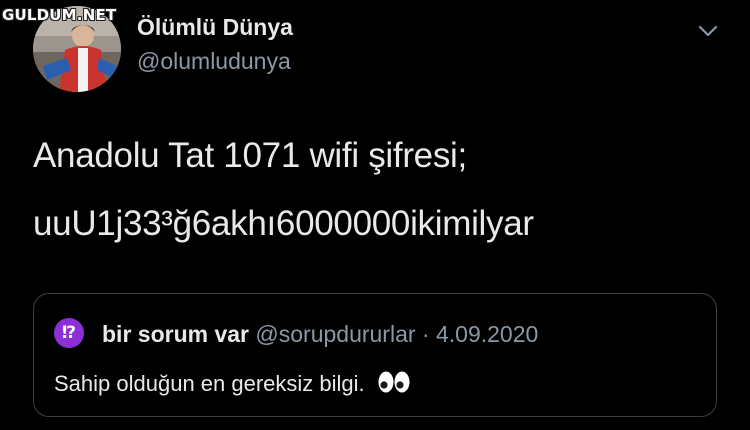 This screenshot has width=750, height=430. I want to click on display-name: Ölümlü Dünya, so click(215, 27).